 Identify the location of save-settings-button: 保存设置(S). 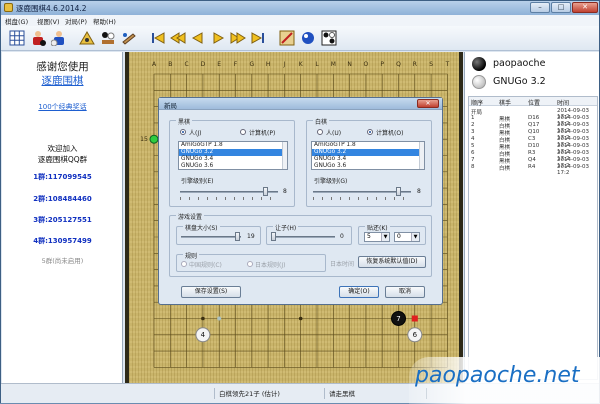
(211, 292).